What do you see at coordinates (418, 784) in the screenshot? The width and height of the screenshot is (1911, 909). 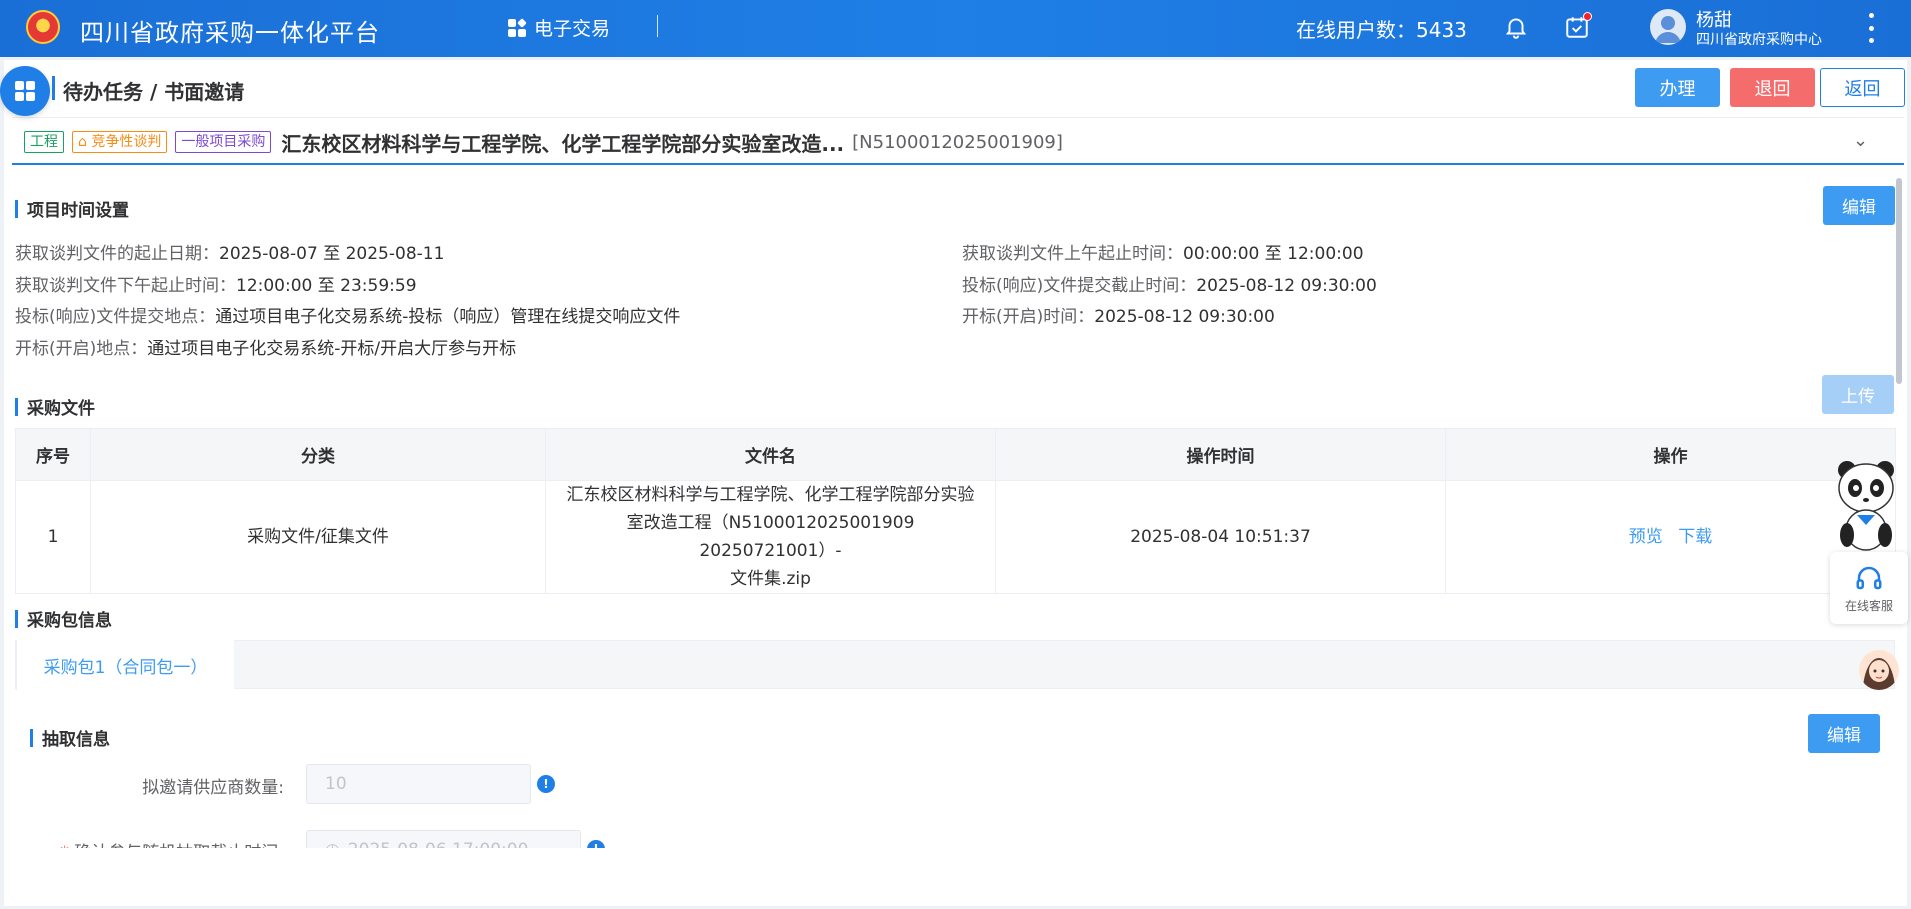 I see `supplier-count-input: 10` at bounding box center [418, 784].